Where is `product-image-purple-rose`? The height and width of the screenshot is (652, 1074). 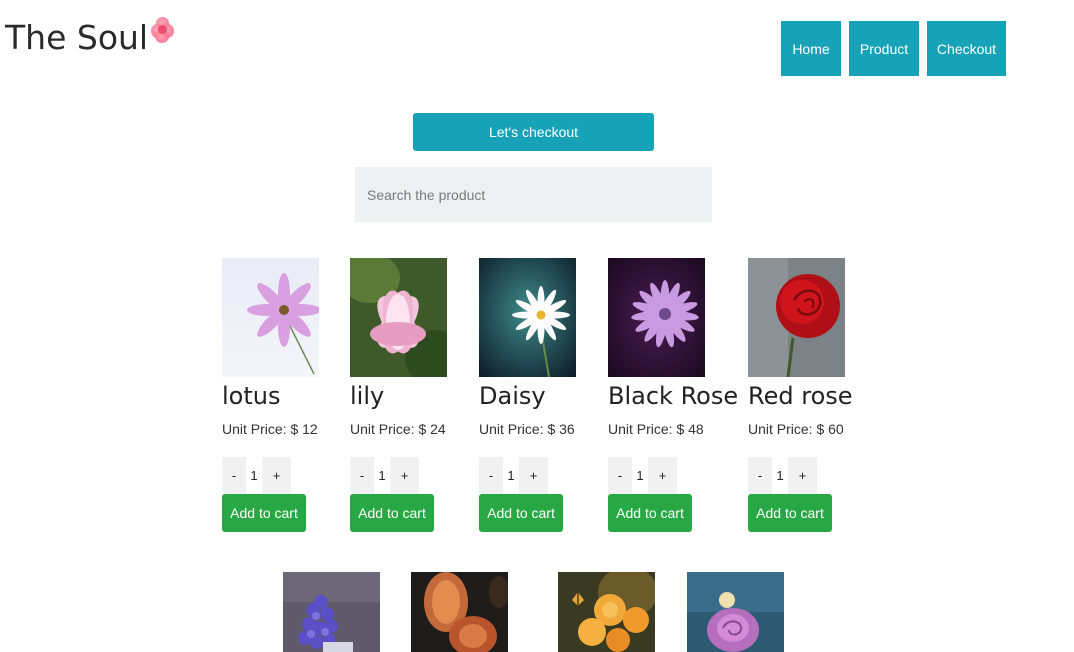 product-image-purple-rose is located at coordinates (735, 612).